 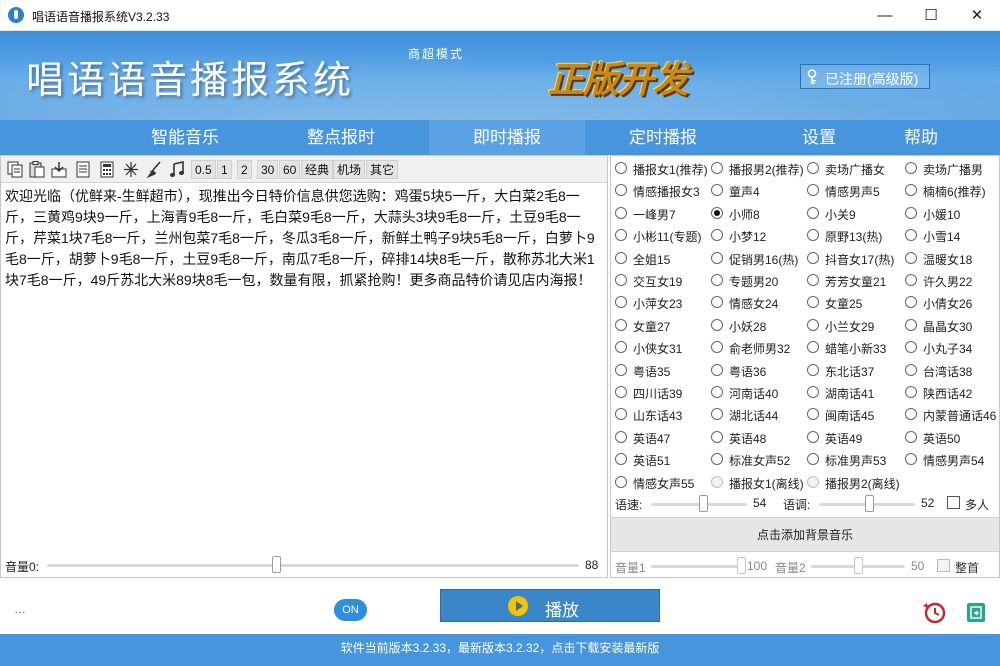 What do you see at coordinates (350, 610) in the screenshot?
I see `on-toggle: ON` at bounding box center [350, 610].